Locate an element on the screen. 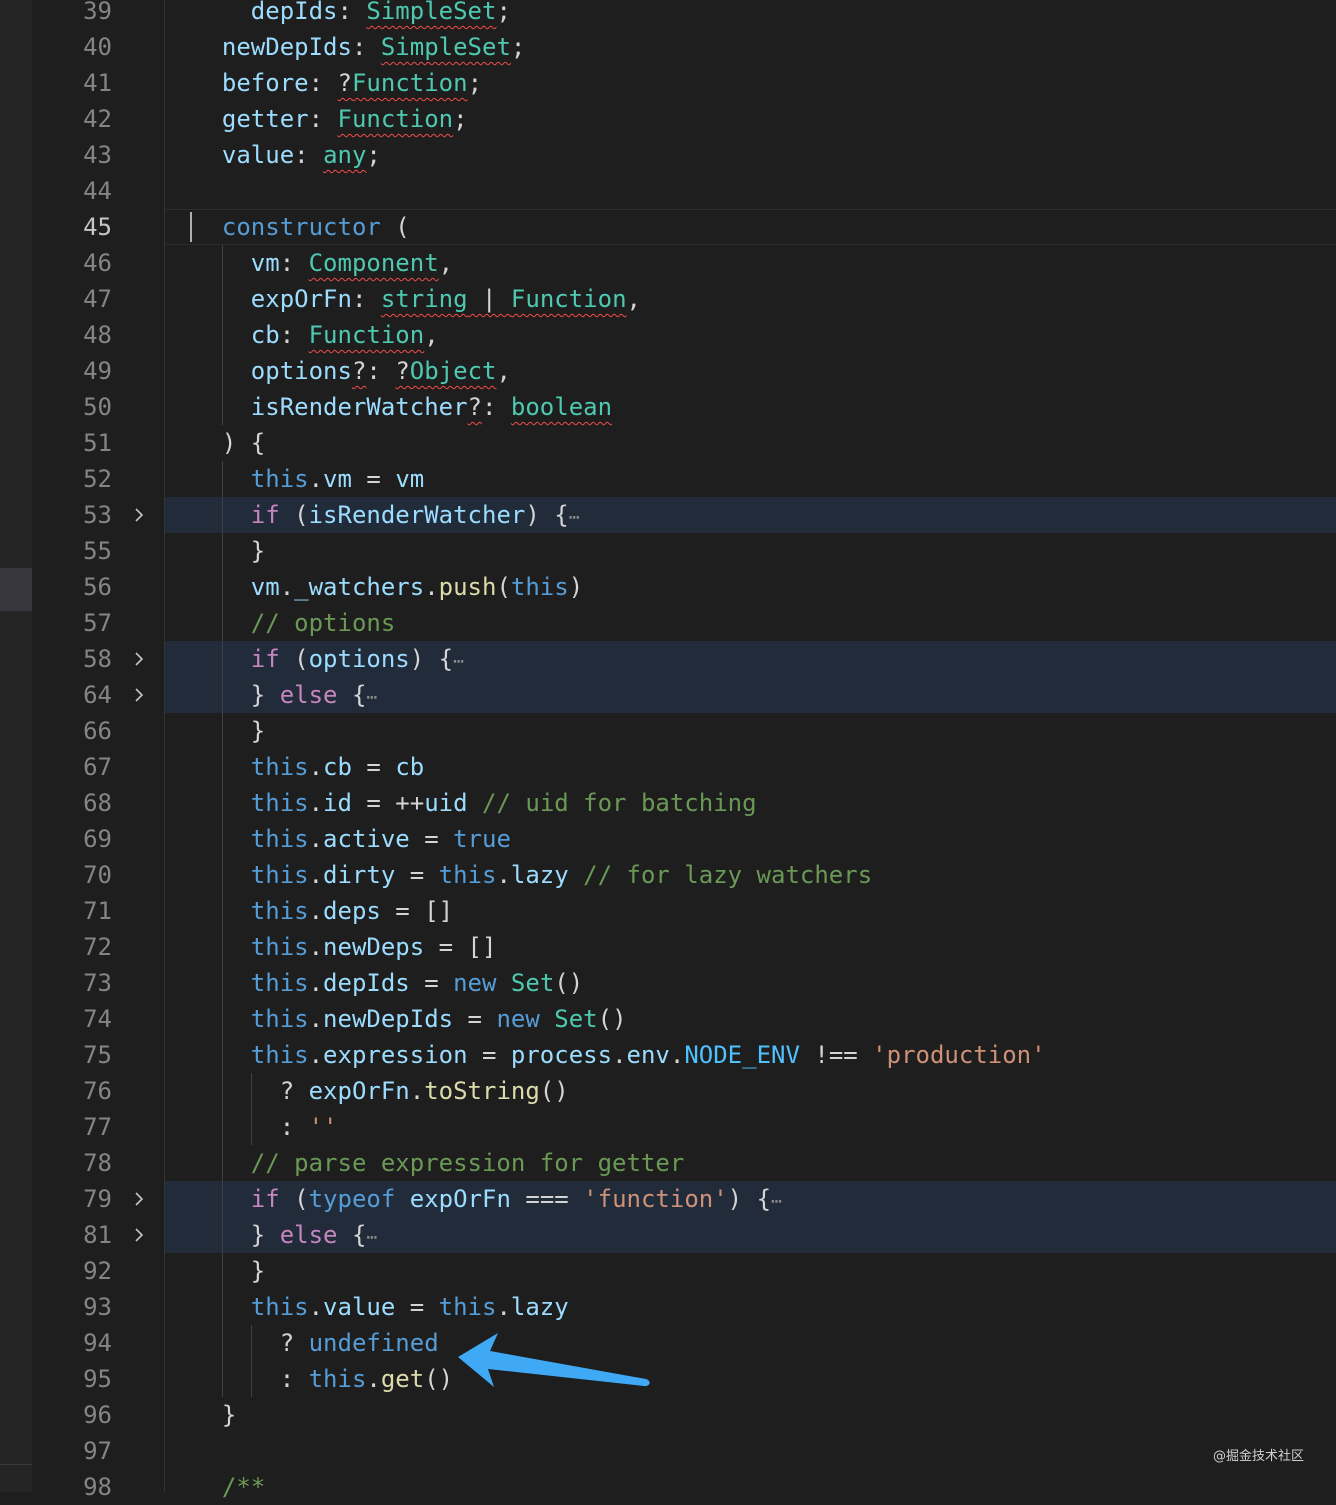 This screenshot has width=1336, height=1505. code-token: = [] is located at coordinates (417, 911).